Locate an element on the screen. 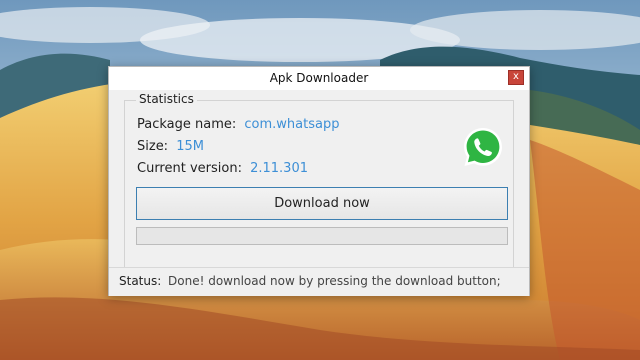 This screenshot has width=640, height=360. version-label: Current version: is located at coordinates (189, 168).